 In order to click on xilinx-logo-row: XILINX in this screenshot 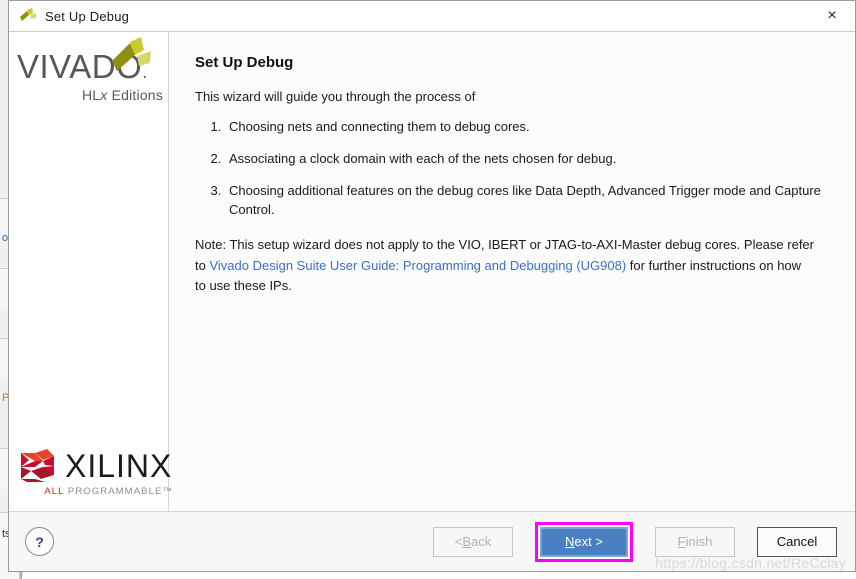, I will do `click(97, 466)`.